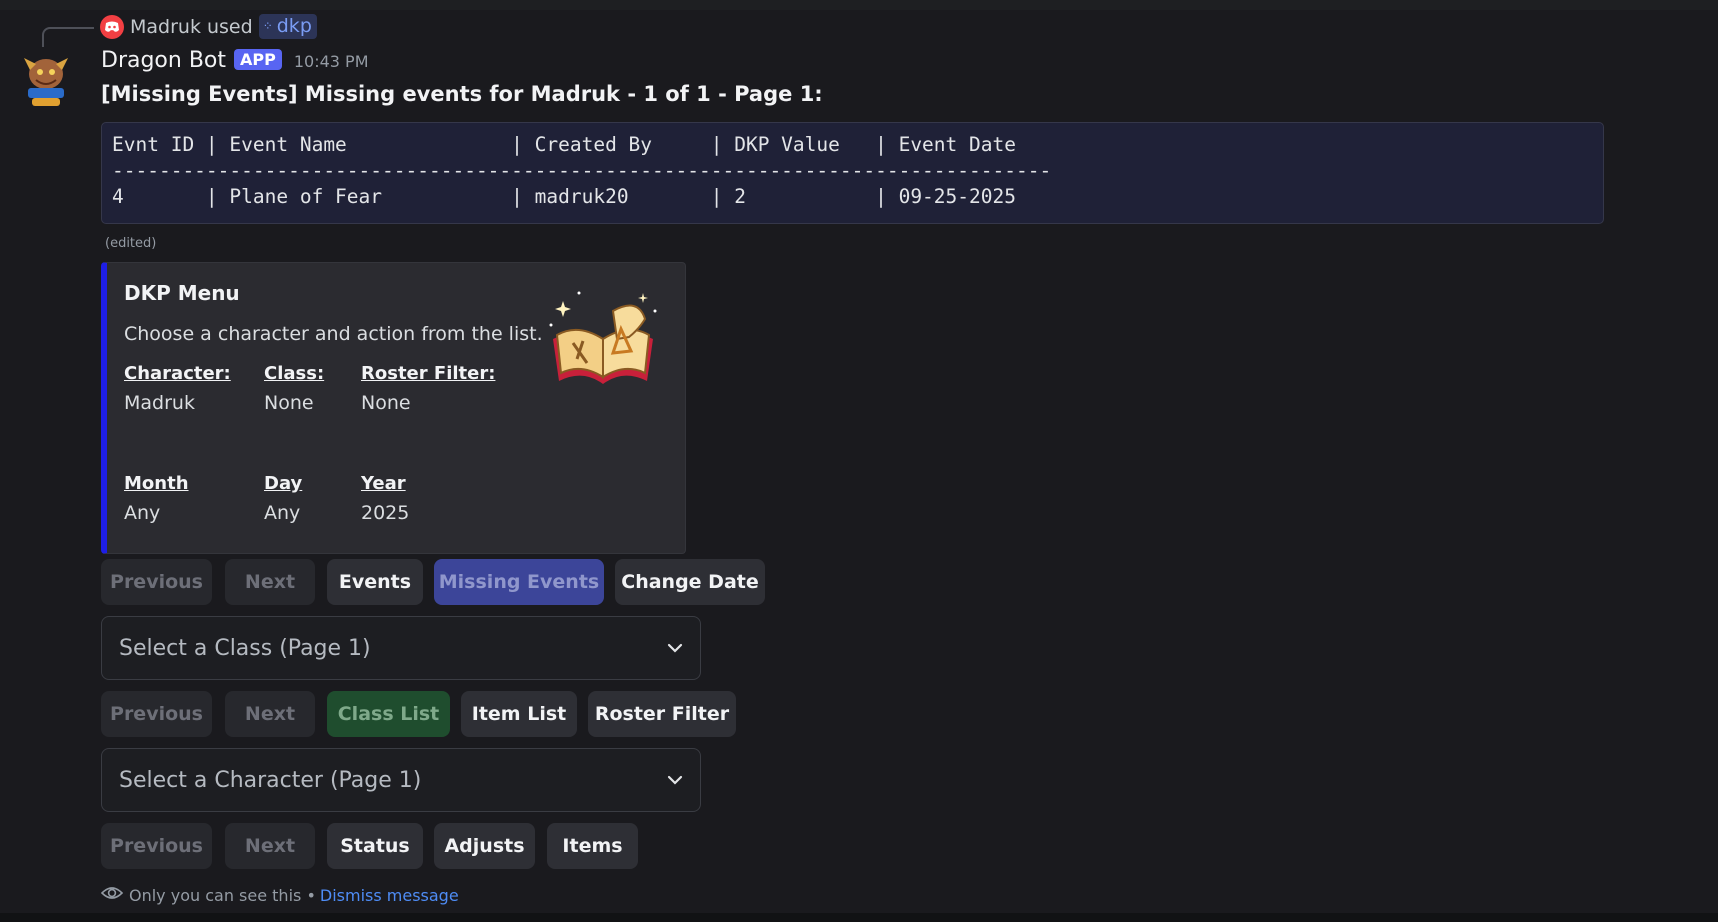 This screenshot has height=922, width=1718. Describe the element at coordinates (592, 846) in the screenshot. I see `items-button: Items` at that location.